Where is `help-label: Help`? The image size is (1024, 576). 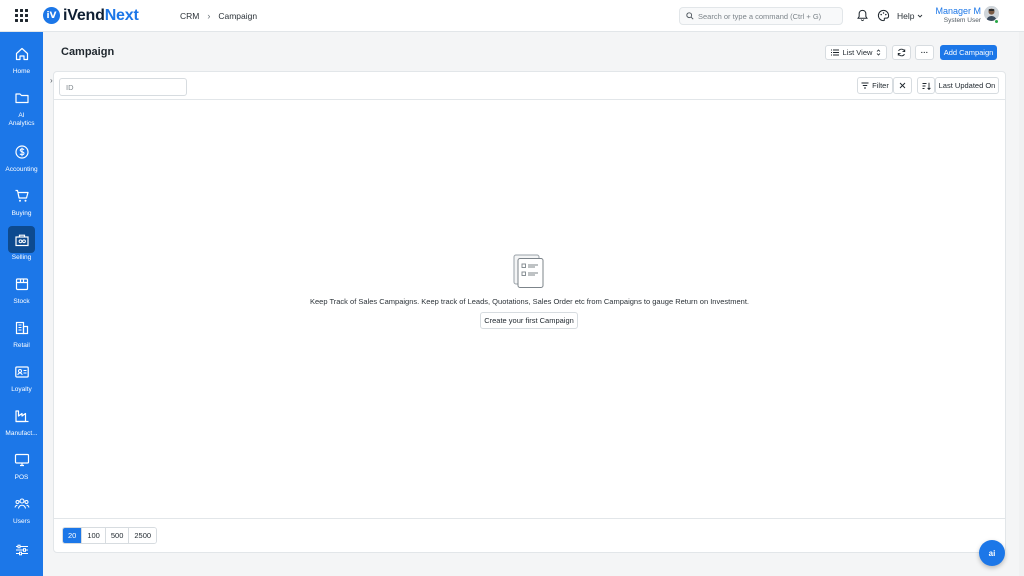
help-label: Help is located at coordinates (906, 16).